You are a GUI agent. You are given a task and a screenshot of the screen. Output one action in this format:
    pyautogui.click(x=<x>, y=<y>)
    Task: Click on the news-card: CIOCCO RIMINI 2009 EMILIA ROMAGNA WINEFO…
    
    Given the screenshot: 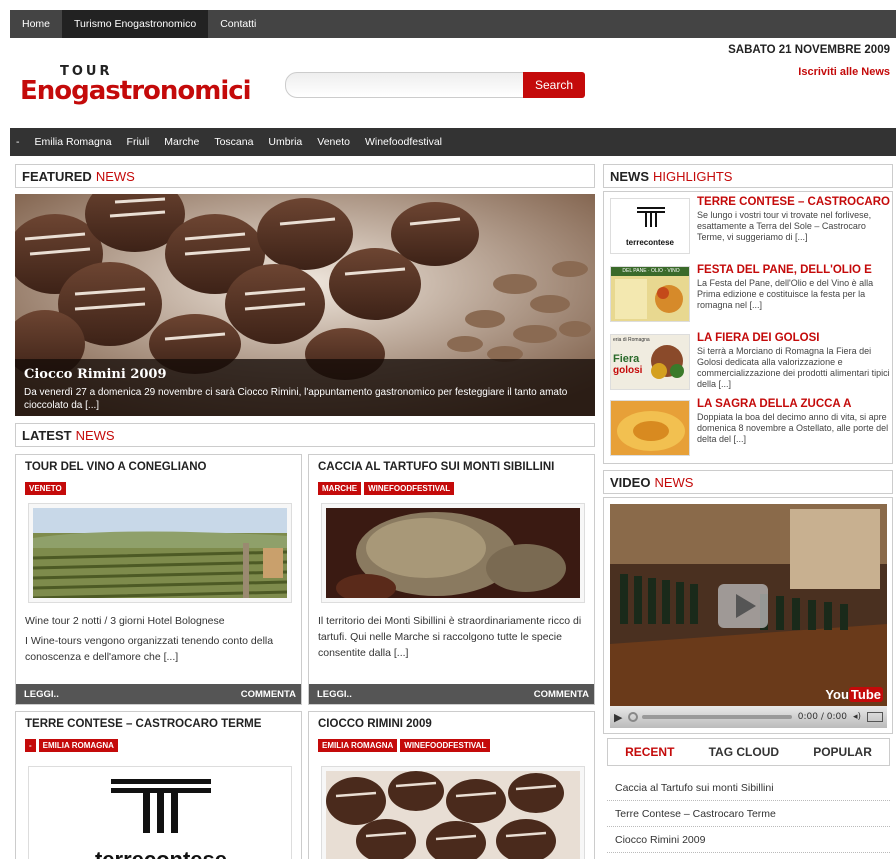 What is the action you would take?
    pyautogui.click(x=451, y=785)
    